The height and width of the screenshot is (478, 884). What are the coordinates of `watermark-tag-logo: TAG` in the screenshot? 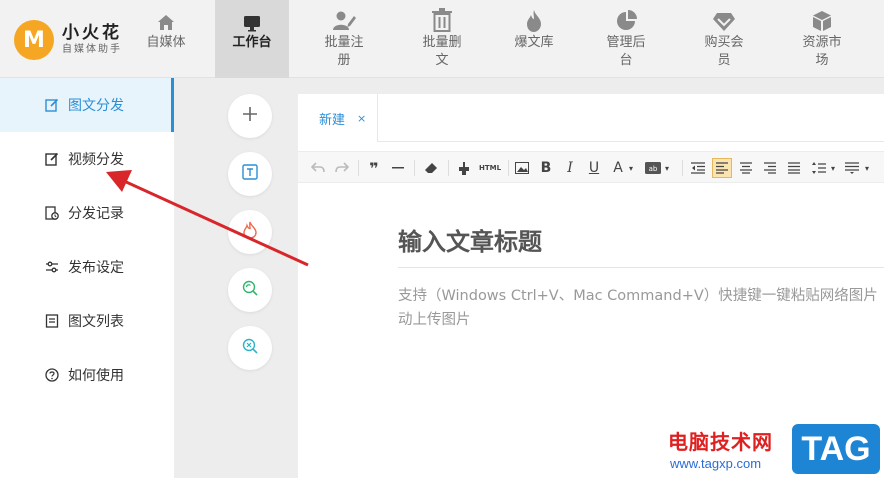 It's located at (836, 449).